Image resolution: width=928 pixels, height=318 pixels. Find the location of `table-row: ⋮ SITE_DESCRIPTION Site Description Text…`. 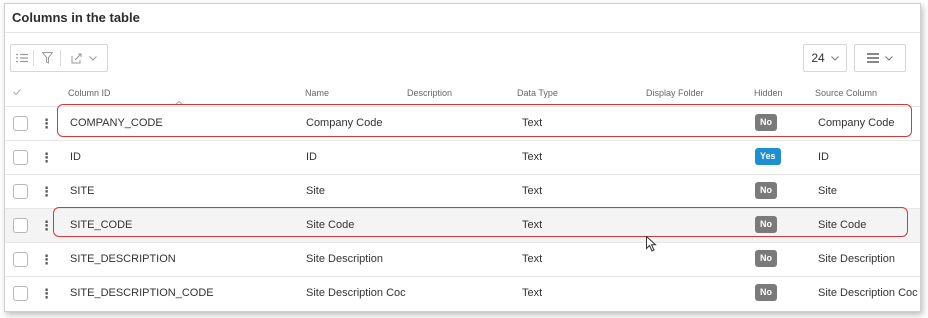

table-row: ⋮ SITE_DESCRIPTION Site Description Text… is located at coordinates (462, 259).